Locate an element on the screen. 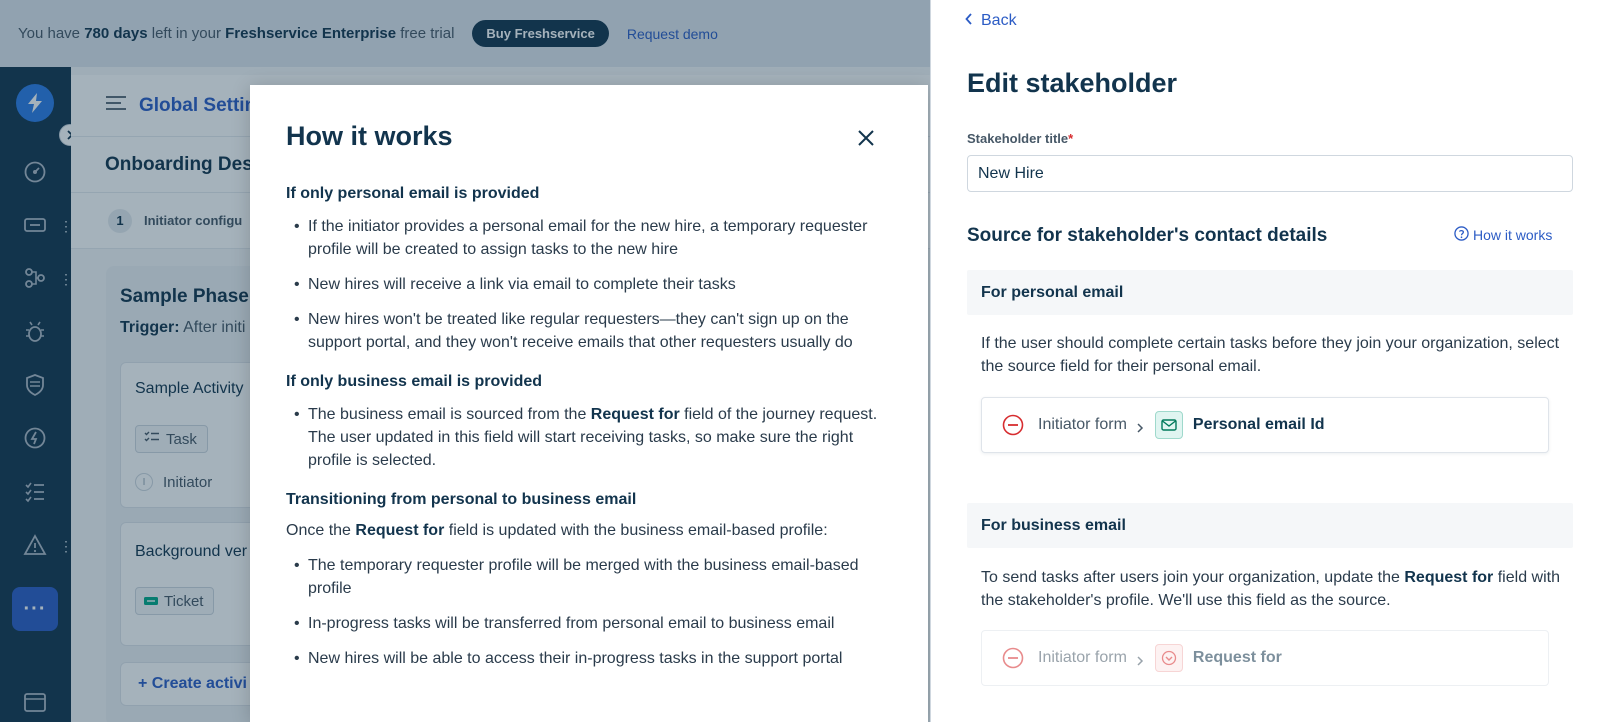  business-email-heading: For business email is located at coordinates (1270, 525).